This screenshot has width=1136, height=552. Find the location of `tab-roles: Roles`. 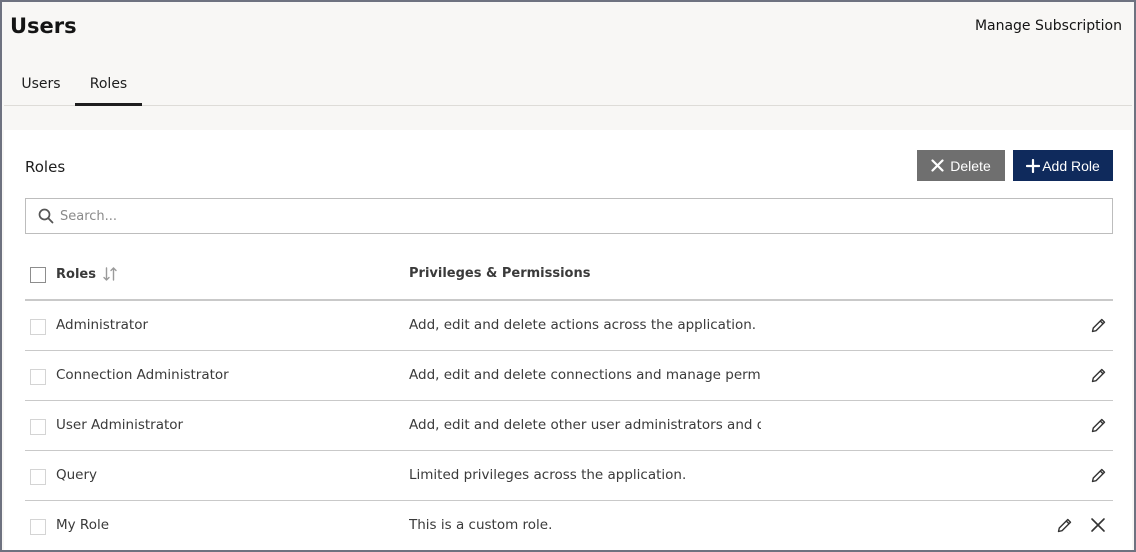

tab-roles: Roles is located at coordinates (108, 87).